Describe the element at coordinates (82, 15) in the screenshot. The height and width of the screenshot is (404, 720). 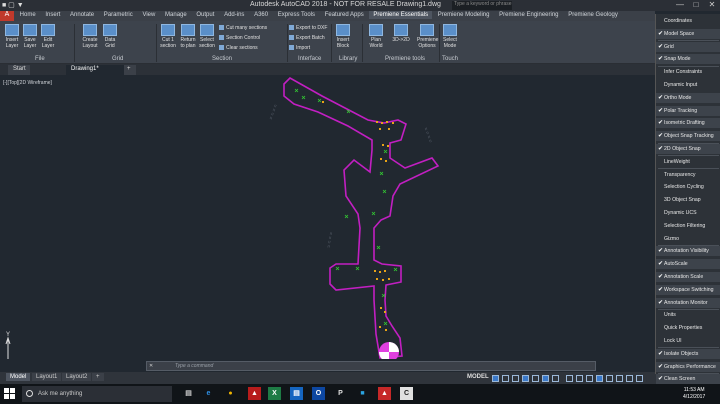
I see `tab-annotate: Annotate` at that location.